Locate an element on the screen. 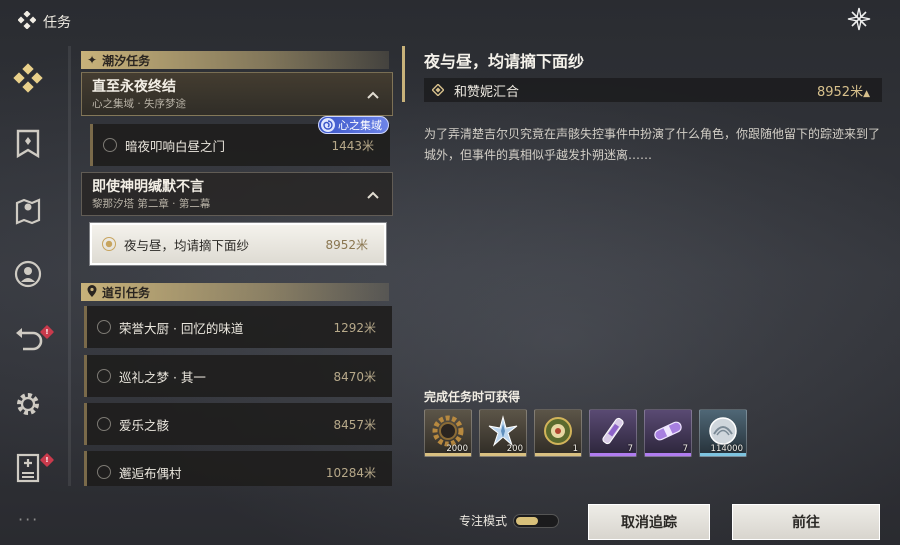  close-icon is located at coordinates (859, 21).